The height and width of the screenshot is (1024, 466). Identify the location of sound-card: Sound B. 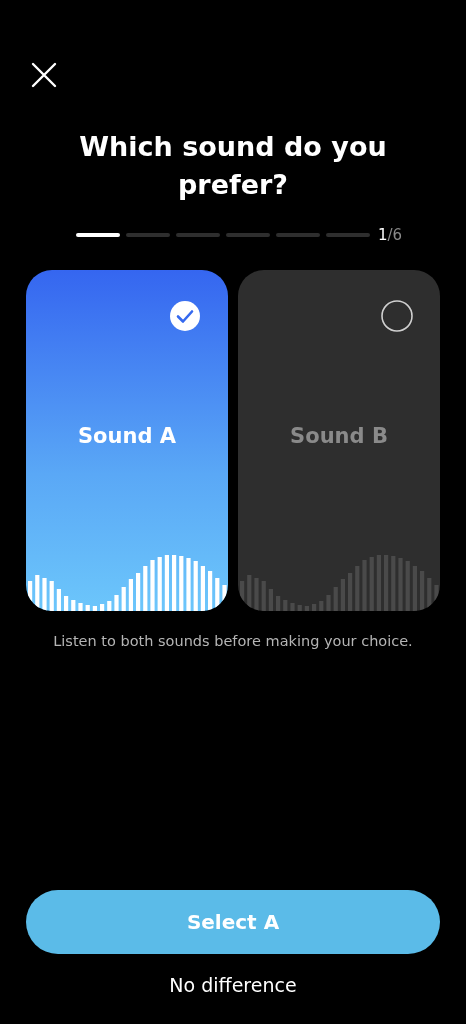
(339, 440).